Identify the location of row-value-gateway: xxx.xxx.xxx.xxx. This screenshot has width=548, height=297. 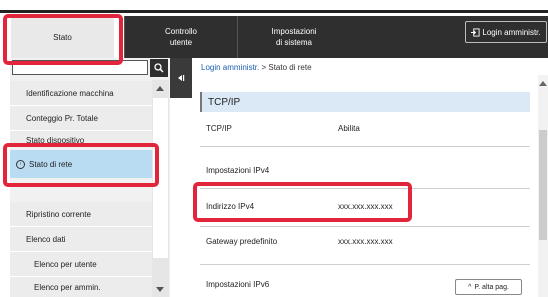
(365, 241).